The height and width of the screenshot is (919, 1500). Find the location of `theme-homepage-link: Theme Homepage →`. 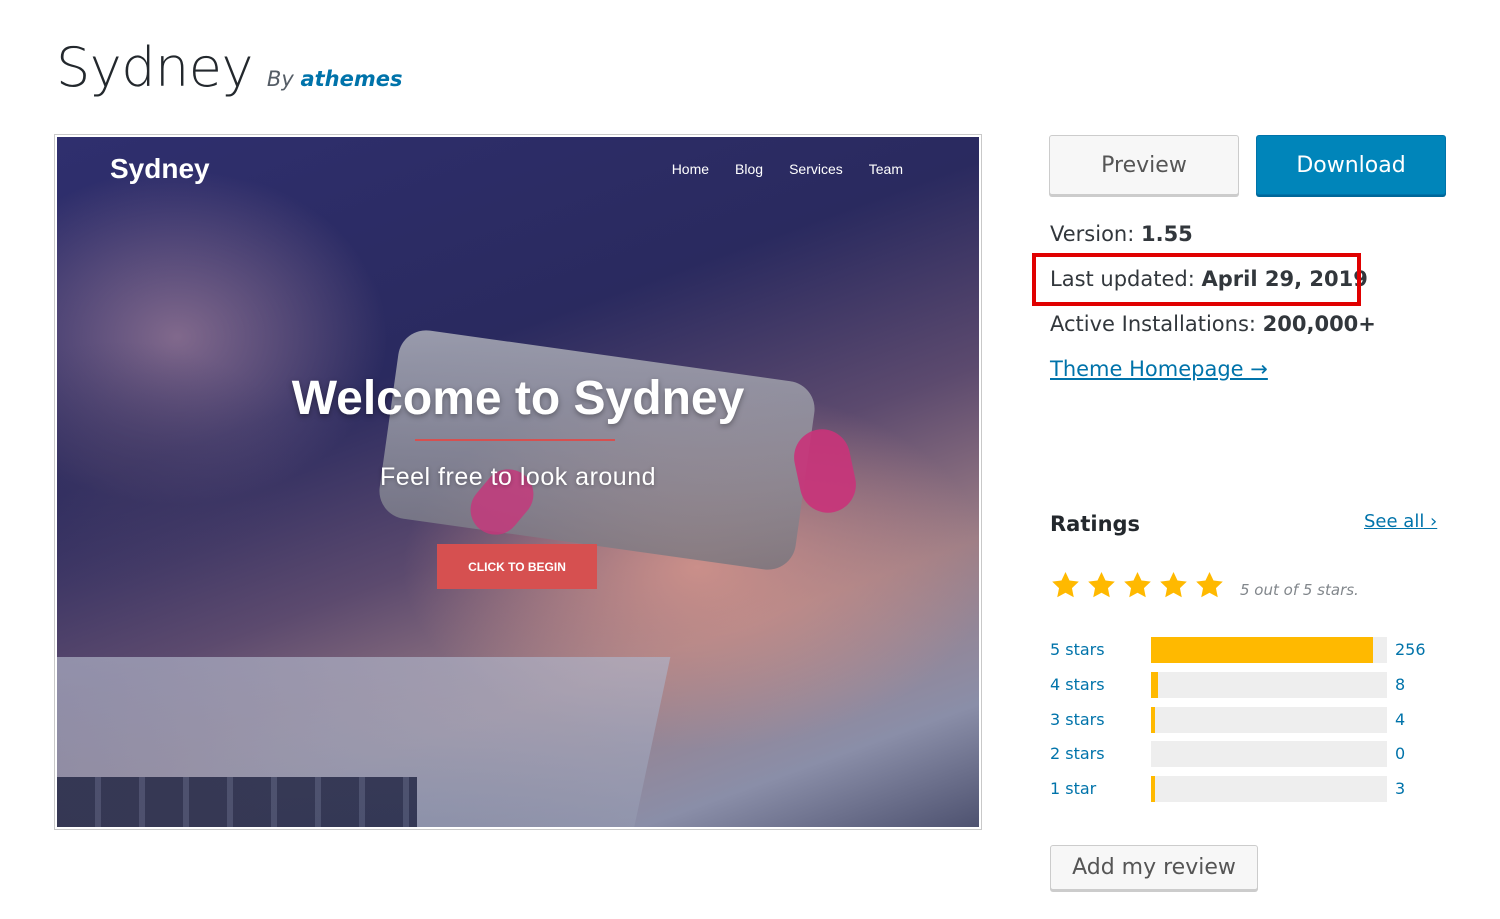

theme-homepage-link: Theme Homepage → is located at coordinates (1159, 369).